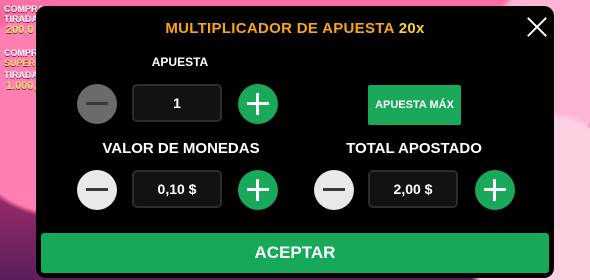 The width and height of the screenshot is (590, 280). I want to click on bet-decrease-button, so click(97, 104).